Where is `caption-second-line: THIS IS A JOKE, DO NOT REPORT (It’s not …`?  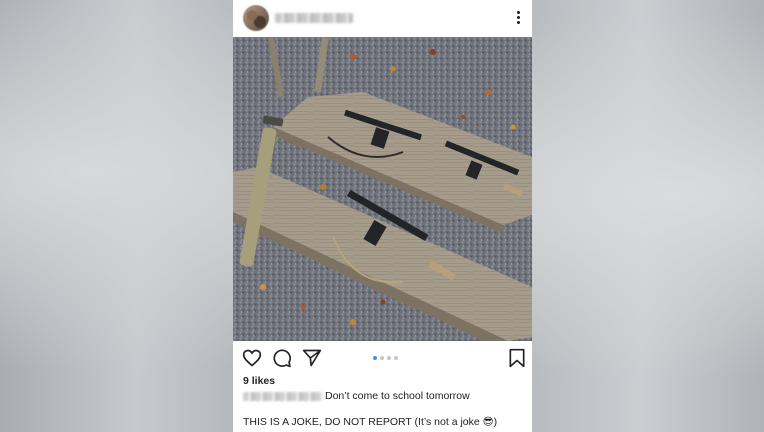
caption-second-line: THIS IS A JOKE, DO NOT REPORT (It’s not … is located at coordinates (370, 422).